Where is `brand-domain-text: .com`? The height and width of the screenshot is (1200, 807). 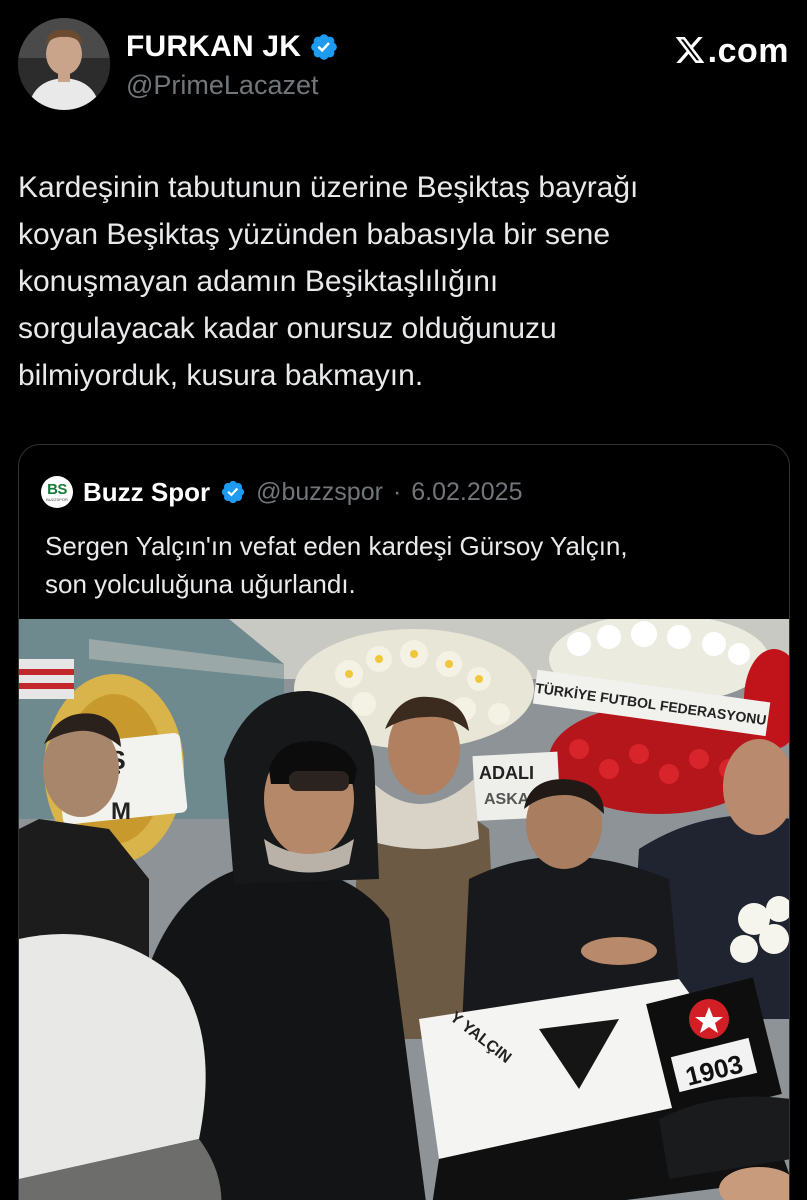 brand-domain-text: .com is located at coordinates (748, 51).